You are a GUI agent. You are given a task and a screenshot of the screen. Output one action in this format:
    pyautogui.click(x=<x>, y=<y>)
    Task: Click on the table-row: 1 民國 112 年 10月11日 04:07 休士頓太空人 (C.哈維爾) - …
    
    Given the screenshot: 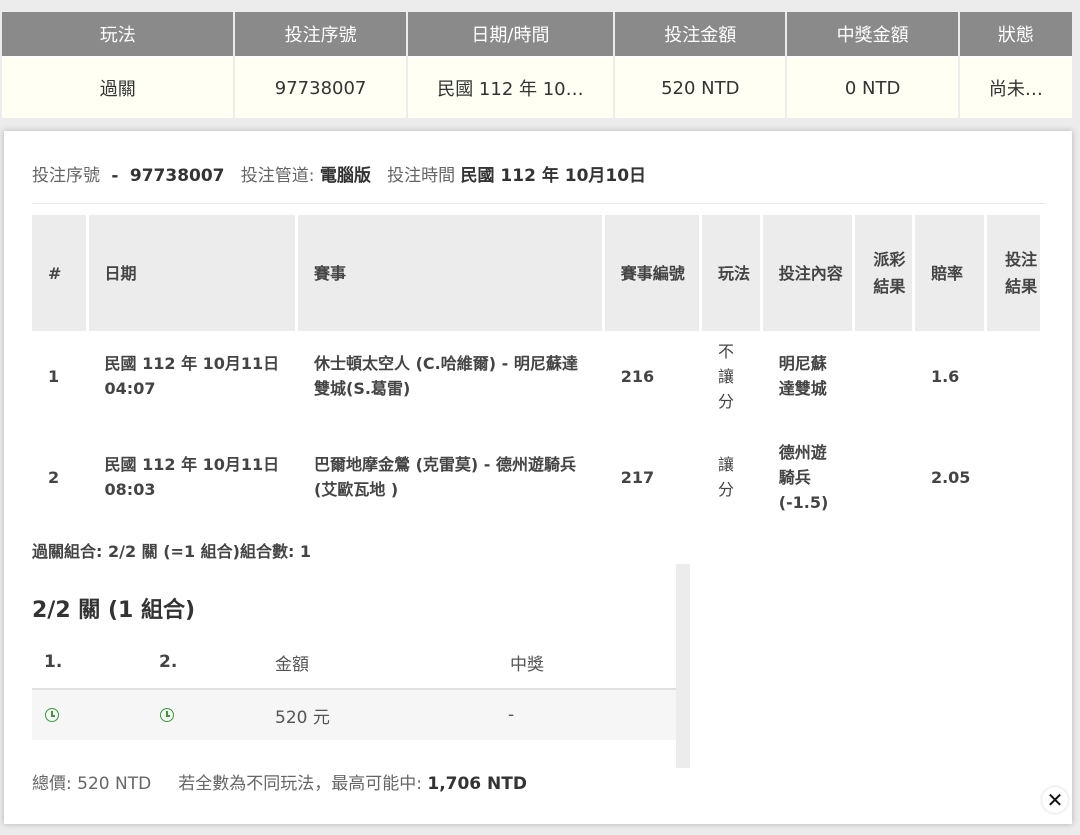 What is the action you would take?
    pyautogui.click(x=536, y=376)
    